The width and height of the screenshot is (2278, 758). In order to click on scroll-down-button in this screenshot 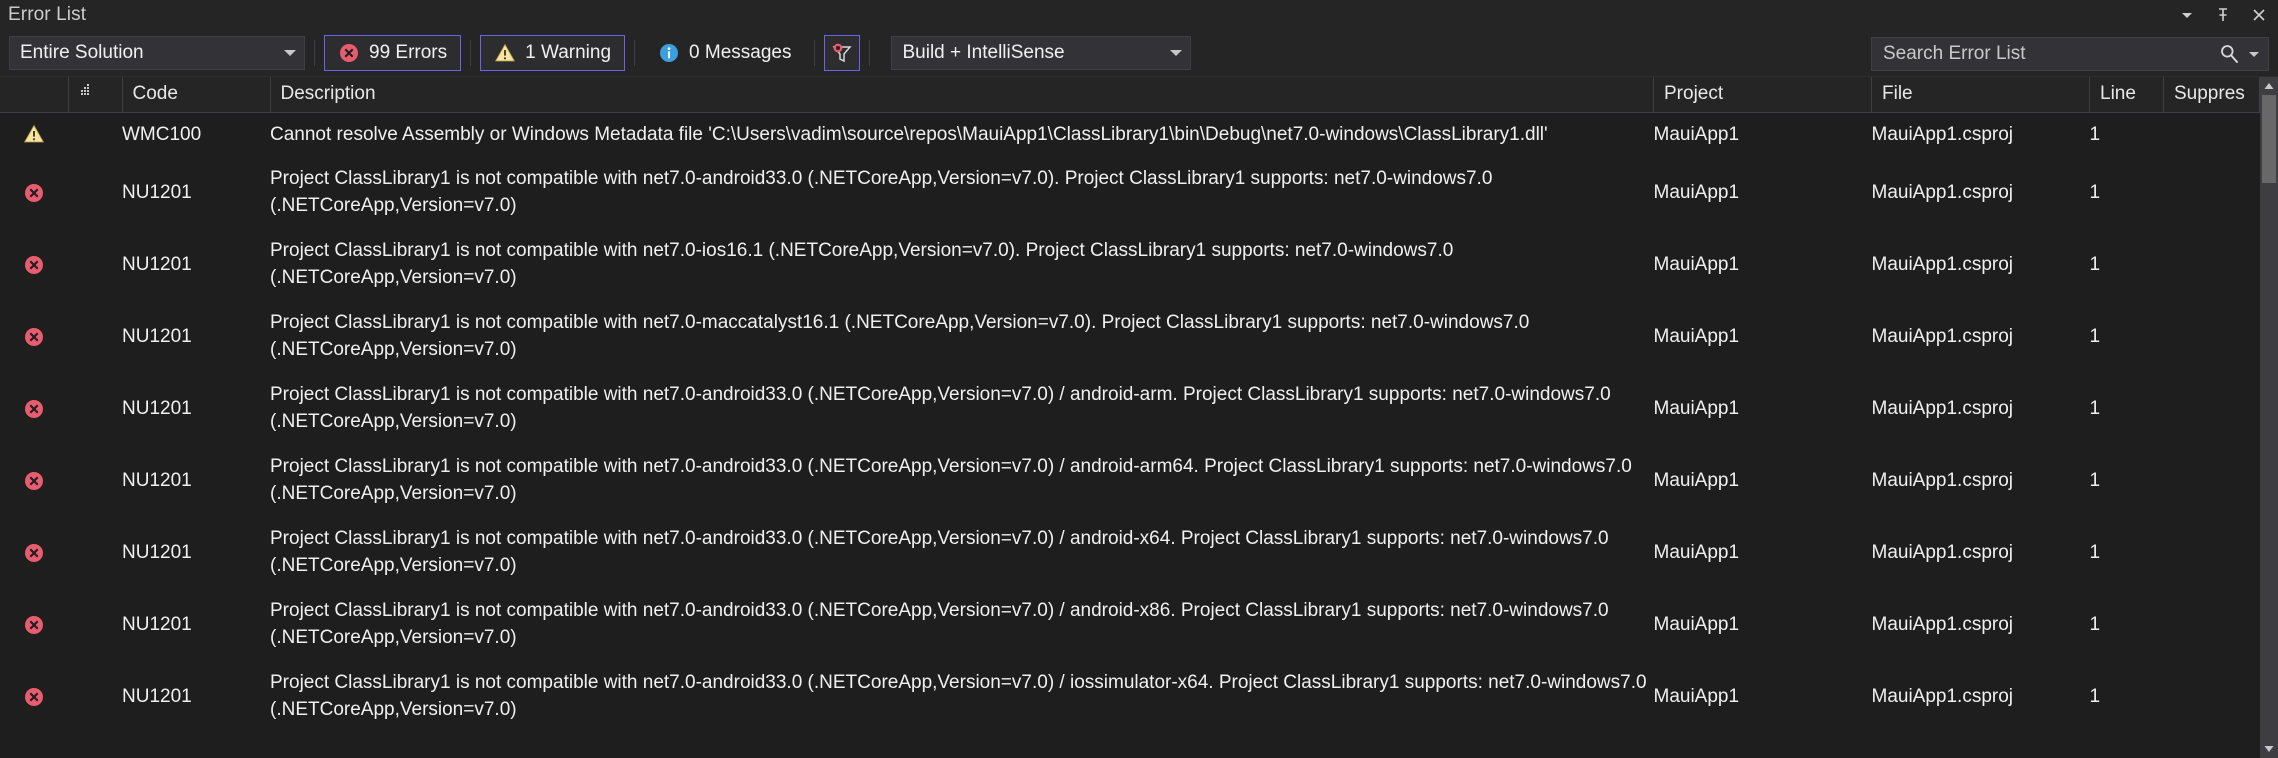, I will do `click(2269, 749)`.